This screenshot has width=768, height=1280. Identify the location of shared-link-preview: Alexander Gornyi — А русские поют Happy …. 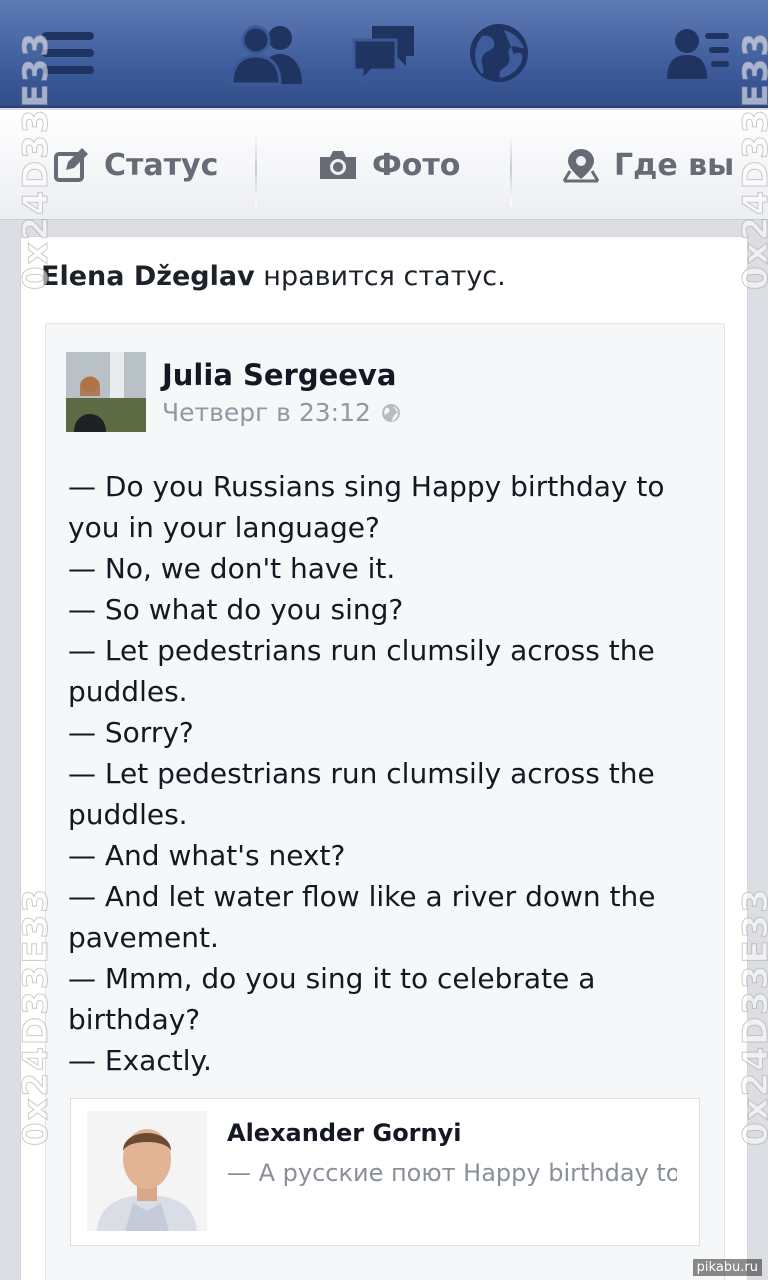
(385, 1172).